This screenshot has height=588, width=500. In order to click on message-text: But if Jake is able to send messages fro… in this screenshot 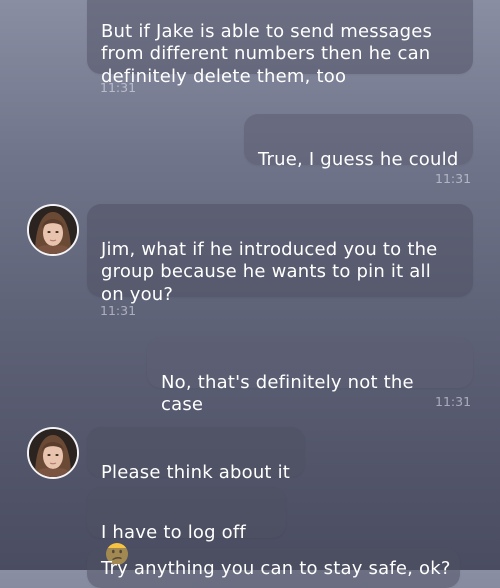, I will do `click(267, 53)`.